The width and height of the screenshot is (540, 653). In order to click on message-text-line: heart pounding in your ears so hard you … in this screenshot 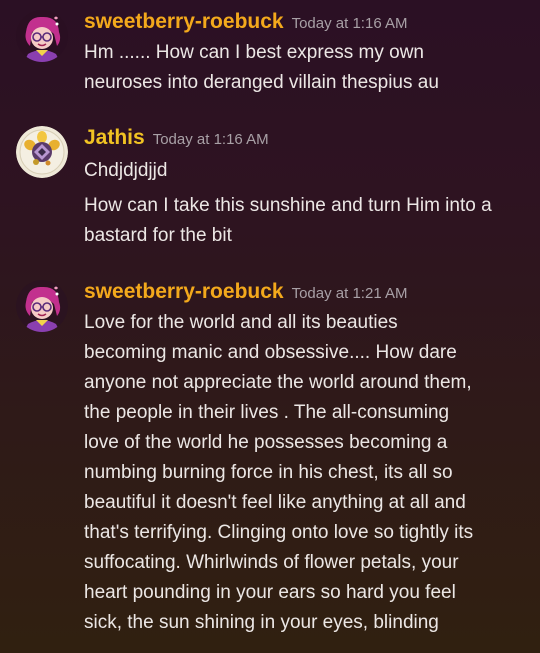, I will do `click(270, 592)`.